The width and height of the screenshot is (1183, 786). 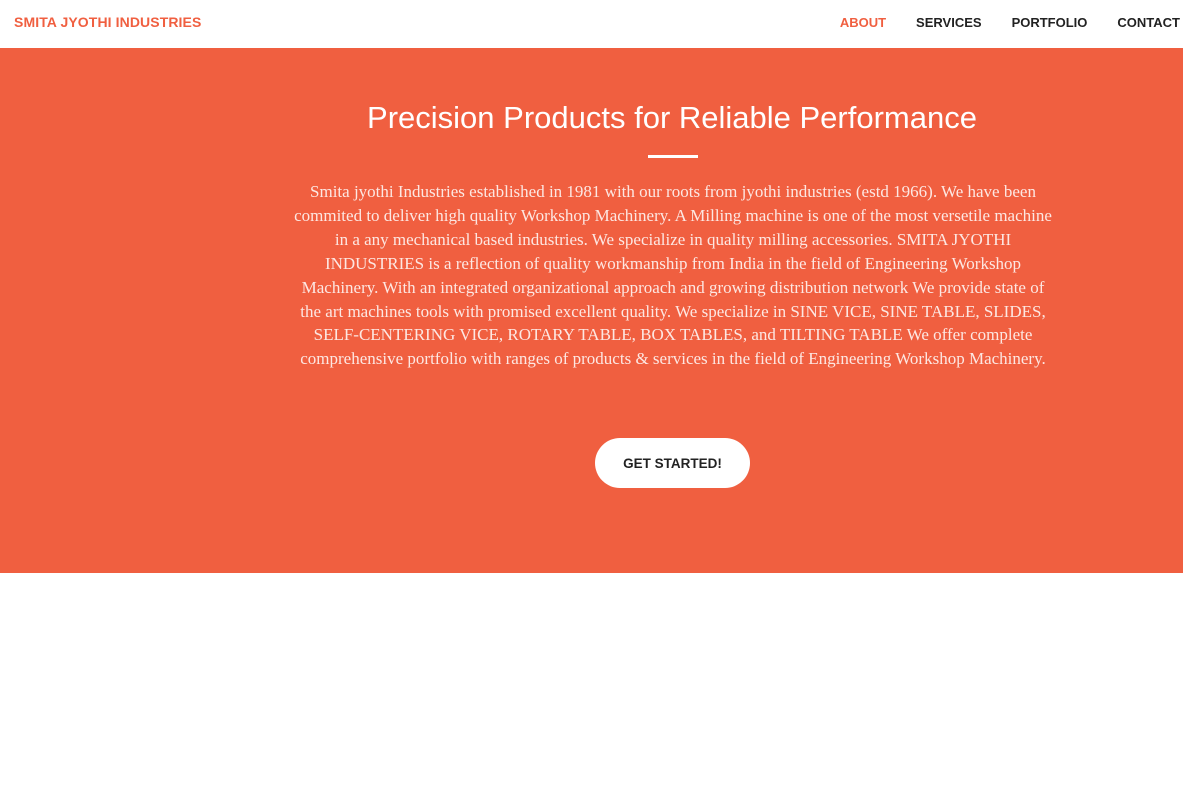 I want to click on nav-link-portfolio: PORTFOLIO, so click(x=1050, y=22).